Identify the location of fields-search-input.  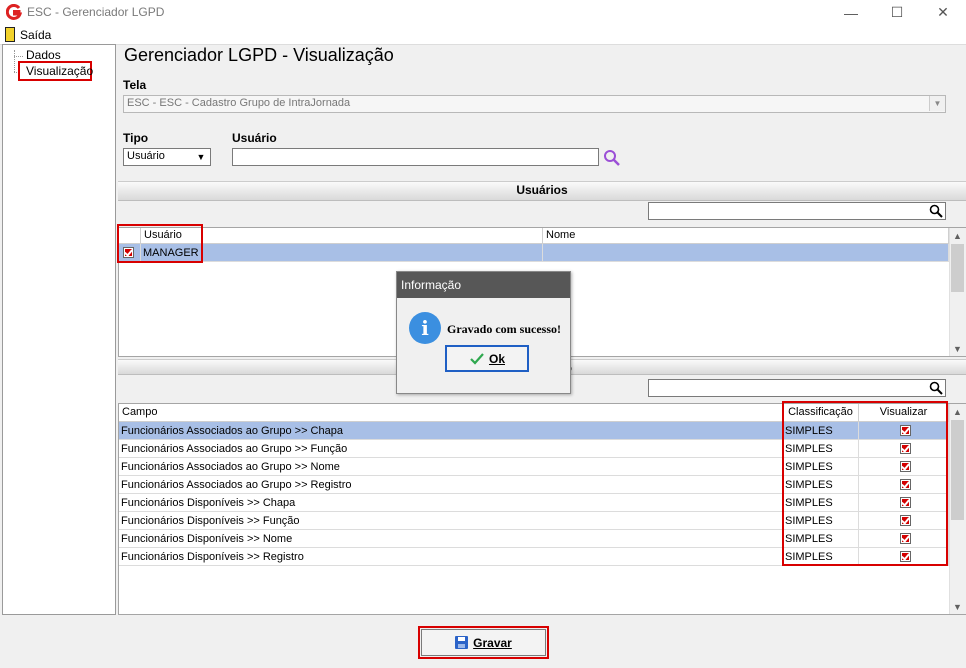
(797, 388).